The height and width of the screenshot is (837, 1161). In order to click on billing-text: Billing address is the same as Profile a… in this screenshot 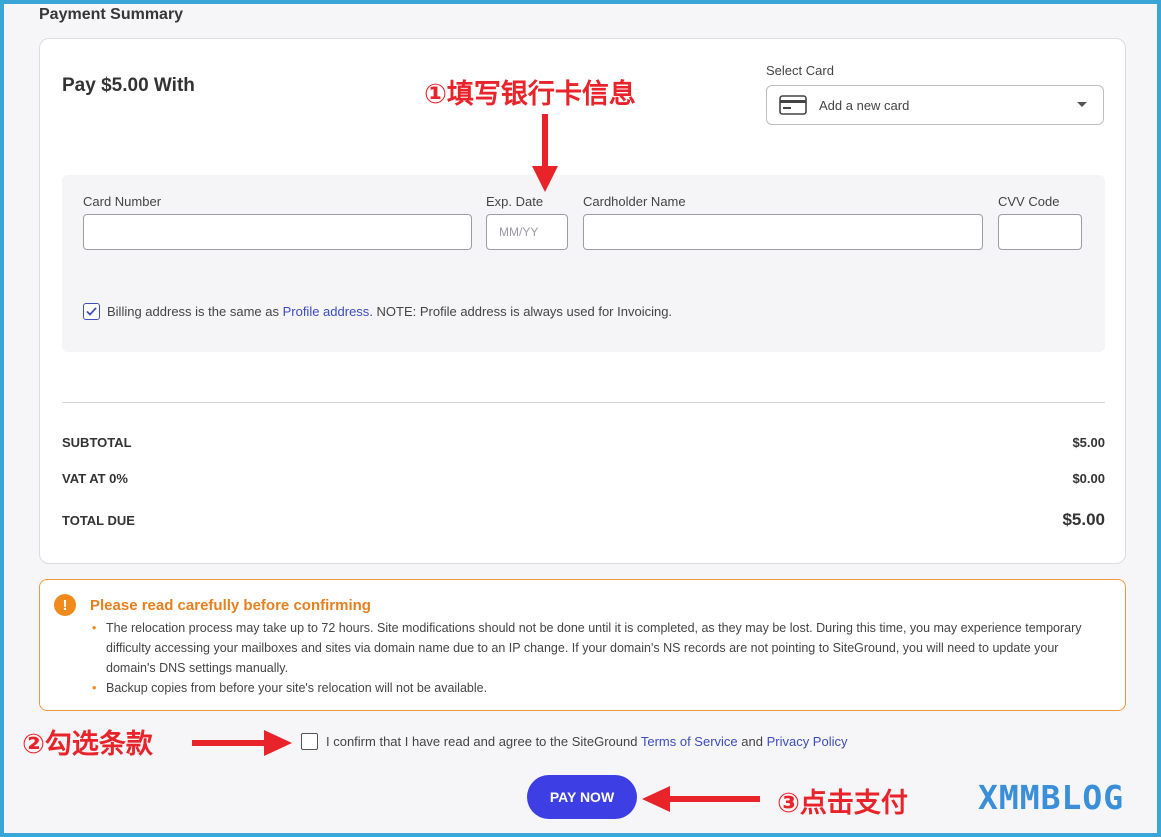, I will do `click(389, 311)`.